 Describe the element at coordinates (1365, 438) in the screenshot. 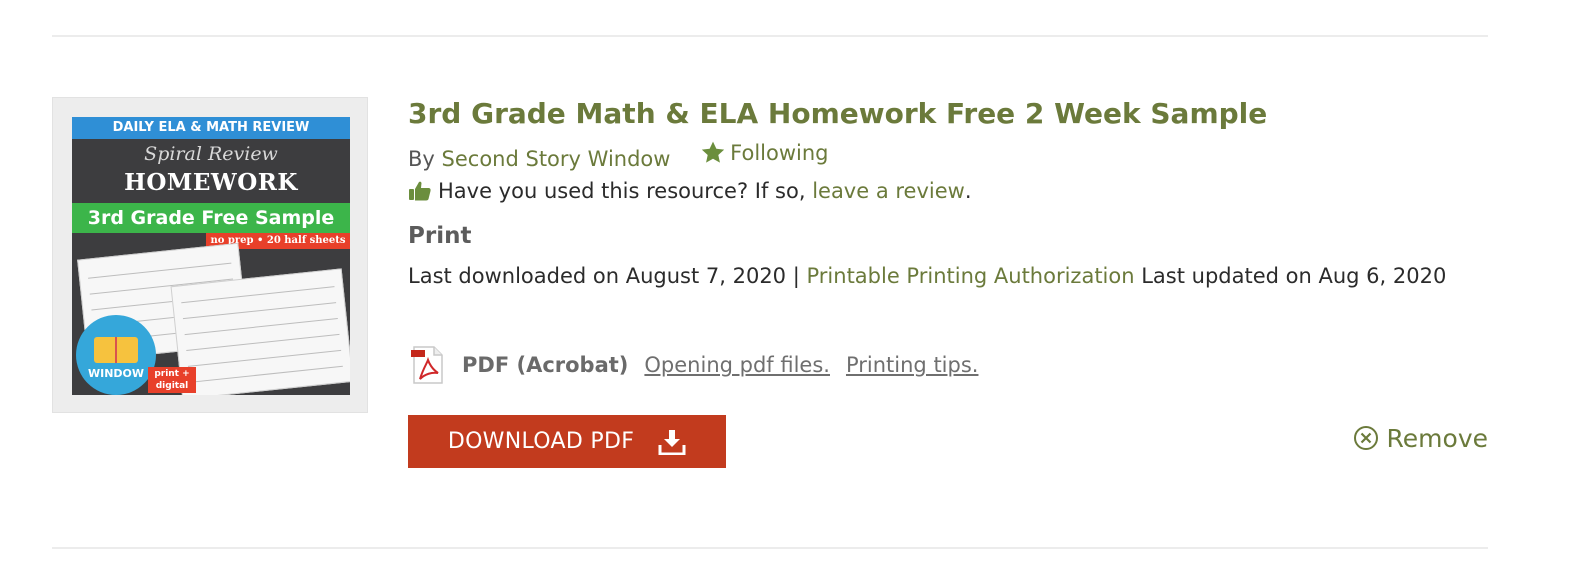

I see `remove-icon` at that location.